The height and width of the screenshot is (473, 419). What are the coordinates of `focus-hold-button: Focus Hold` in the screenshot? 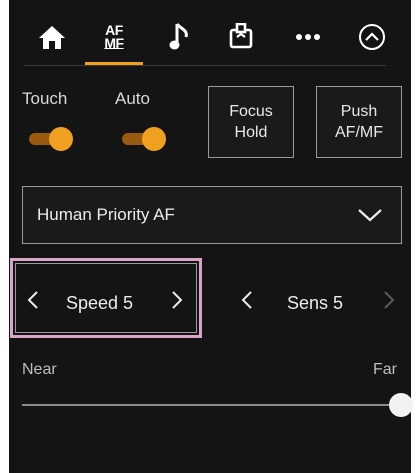 It's located at (251, 122).